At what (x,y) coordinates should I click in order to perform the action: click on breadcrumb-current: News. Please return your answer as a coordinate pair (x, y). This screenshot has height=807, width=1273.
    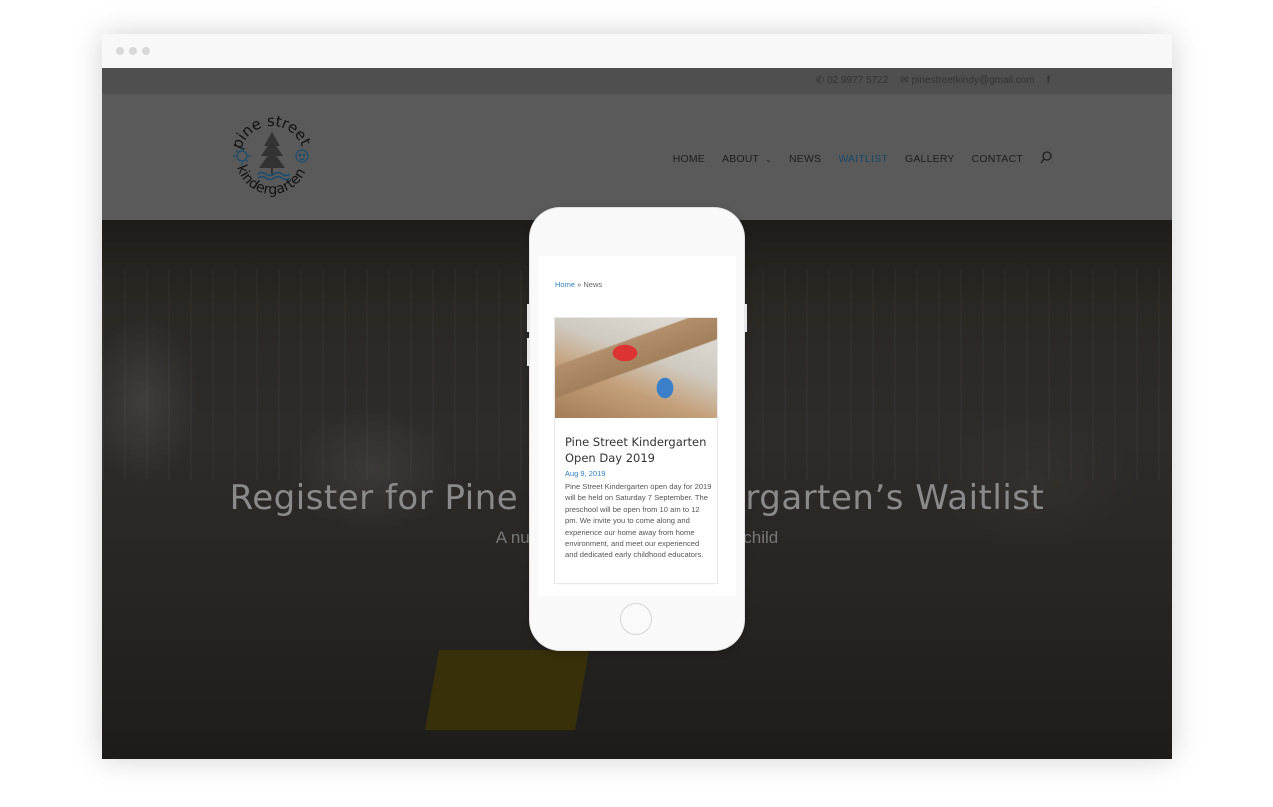
    Looking at the image, I should click on (593, 284).